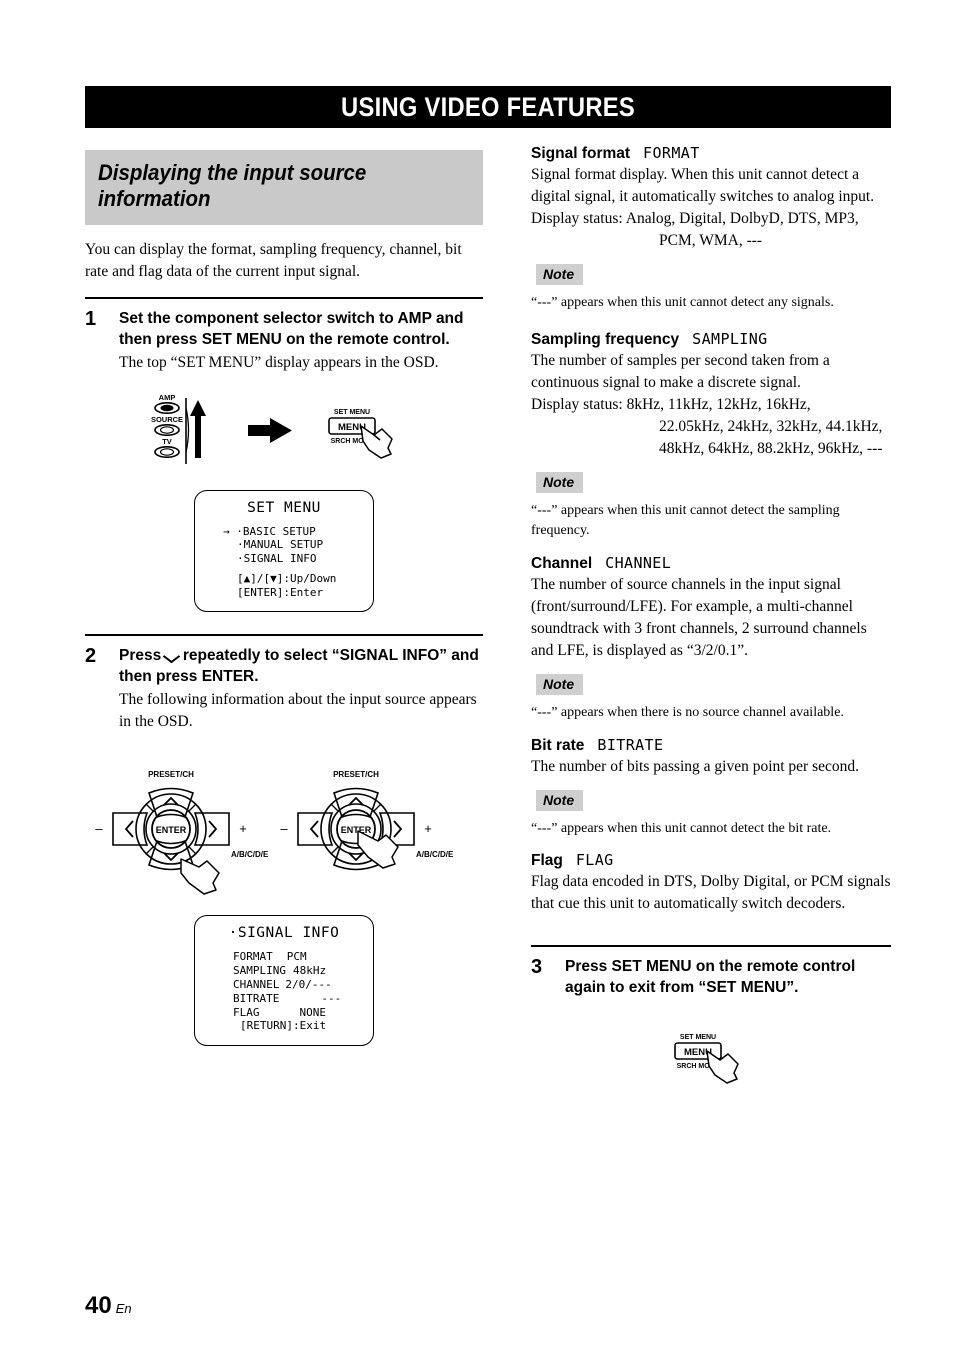 The height and width of the screenshot is (1348, 954). What do you see at coordinates (367, 820) in the screenshot?
I see `nav-pad-right: PRESET/CH ENTER – + A/B/C/D/E` at bounding box center [367, 820].